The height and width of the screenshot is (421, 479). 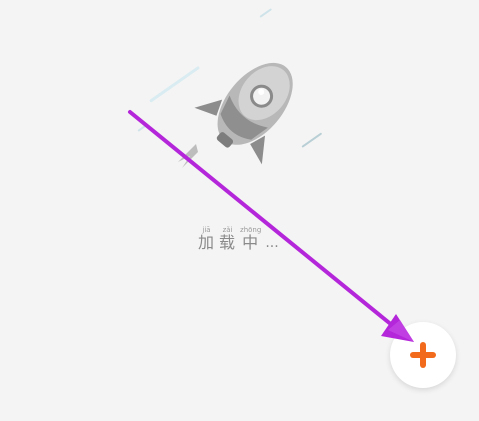 What do you see at coordinates (251, 242) in the screenshot?
I see `hanzi-label: 中` at bounding box center [251, 242].